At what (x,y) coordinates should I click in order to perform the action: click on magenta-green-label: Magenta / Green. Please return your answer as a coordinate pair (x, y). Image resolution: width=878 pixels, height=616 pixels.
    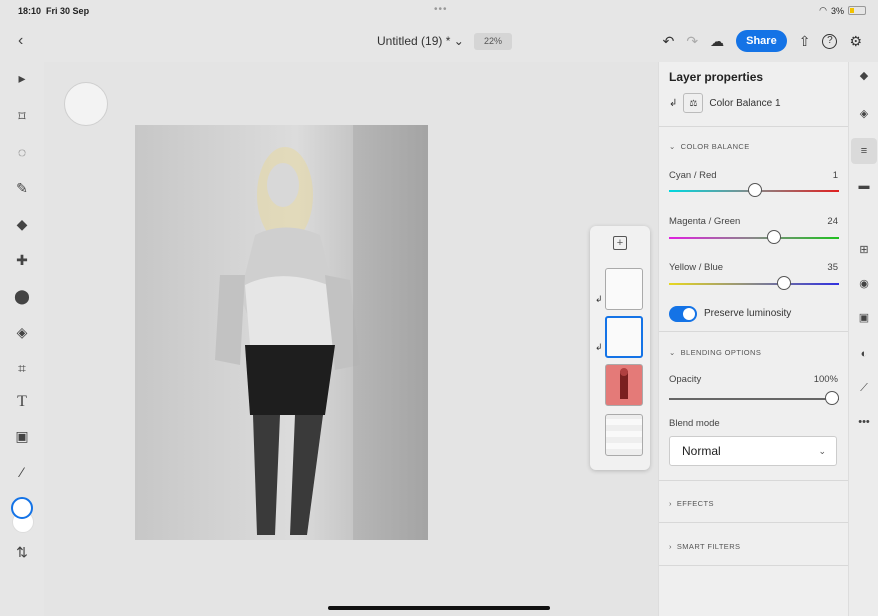
    Looking at the image, I should click on (705, 221).